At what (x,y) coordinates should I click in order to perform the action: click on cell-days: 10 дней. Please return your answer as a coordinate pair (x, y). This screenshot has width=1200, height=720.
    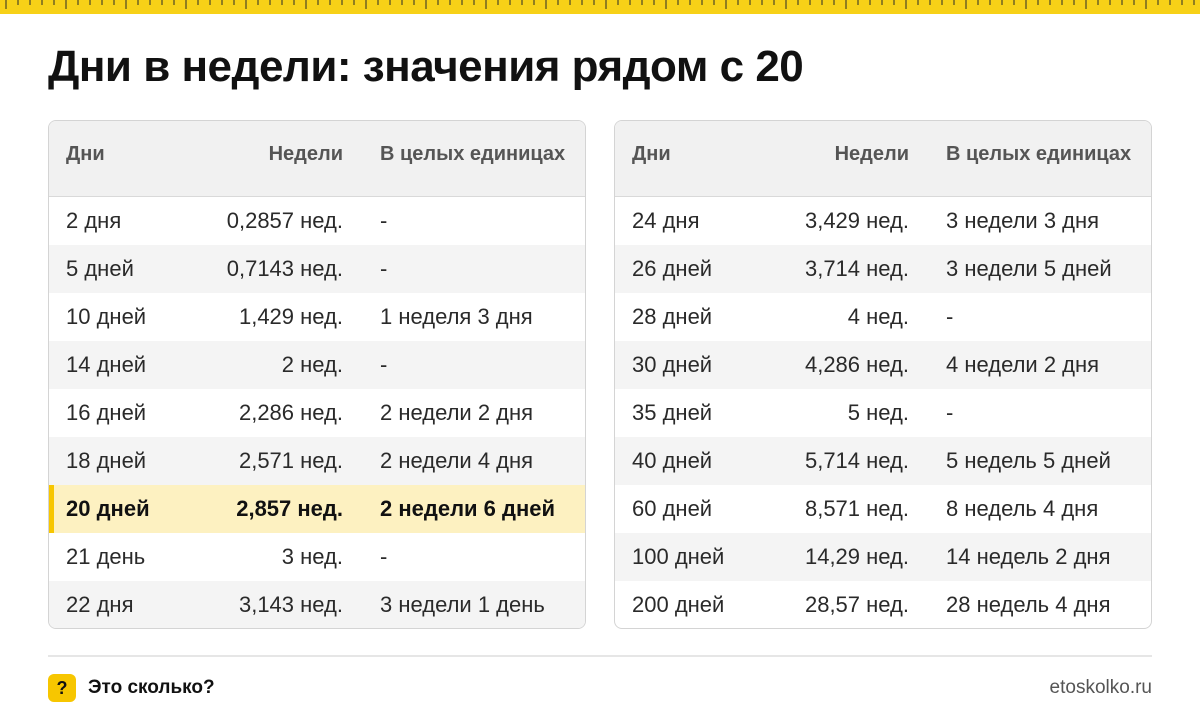
    Looking at the image, I should click on (106, 316).